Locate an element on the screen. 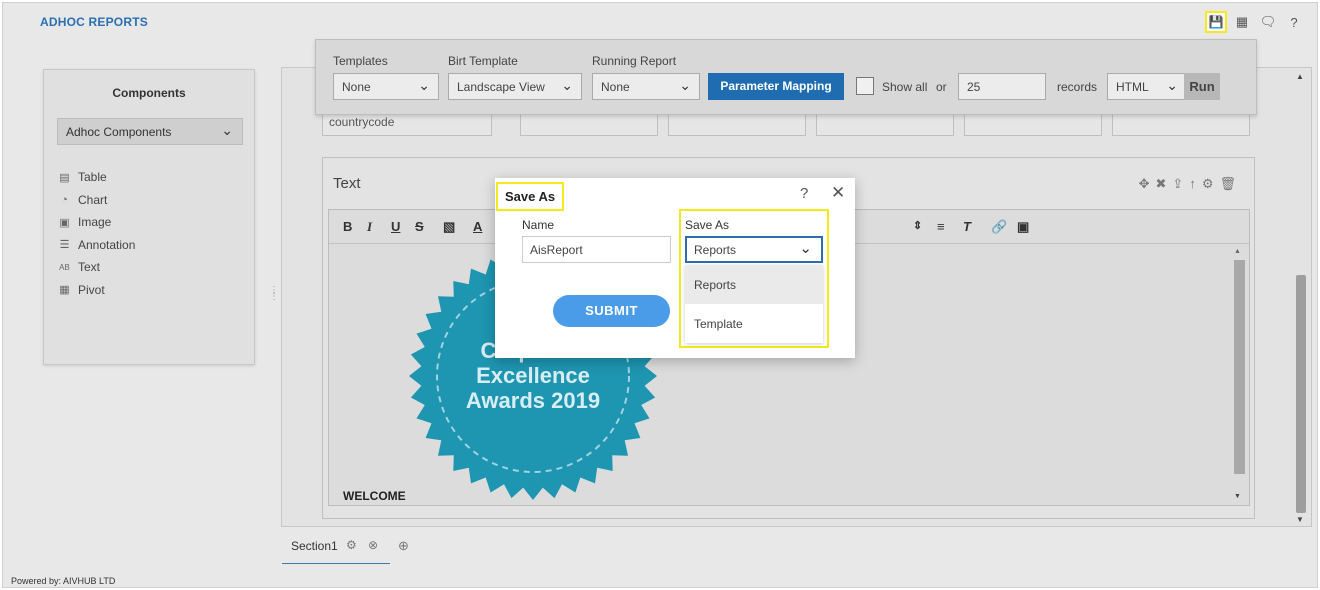 The height and width of the screenshot is (590, 1320). editor-scrollbar: ▲ ▼ is located at coordinates (1239, 374).